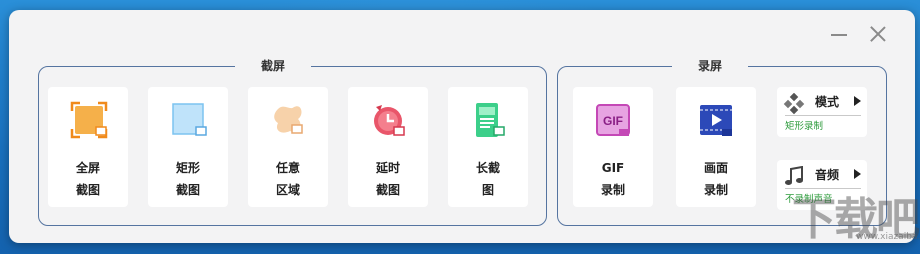 Image resolution: width=920 pixels, height=254 pixels. I want to click on label-line: 全屏, so click(87, 168).